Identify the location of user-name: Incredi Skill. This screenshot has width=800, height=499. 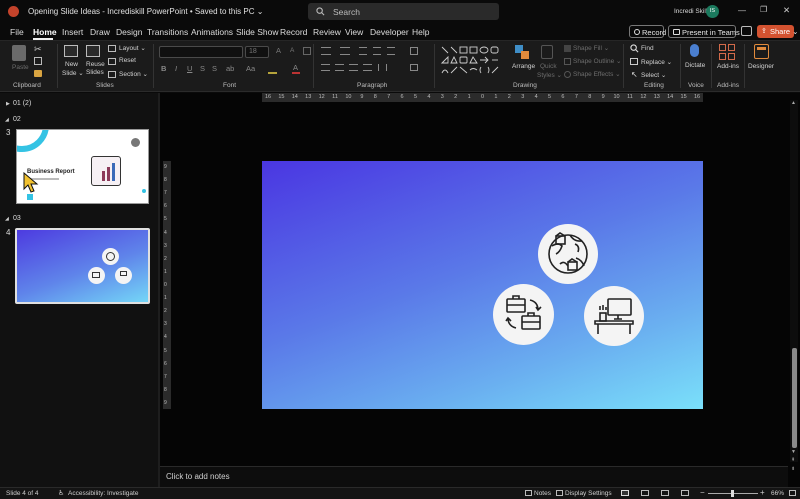
(690, 11).